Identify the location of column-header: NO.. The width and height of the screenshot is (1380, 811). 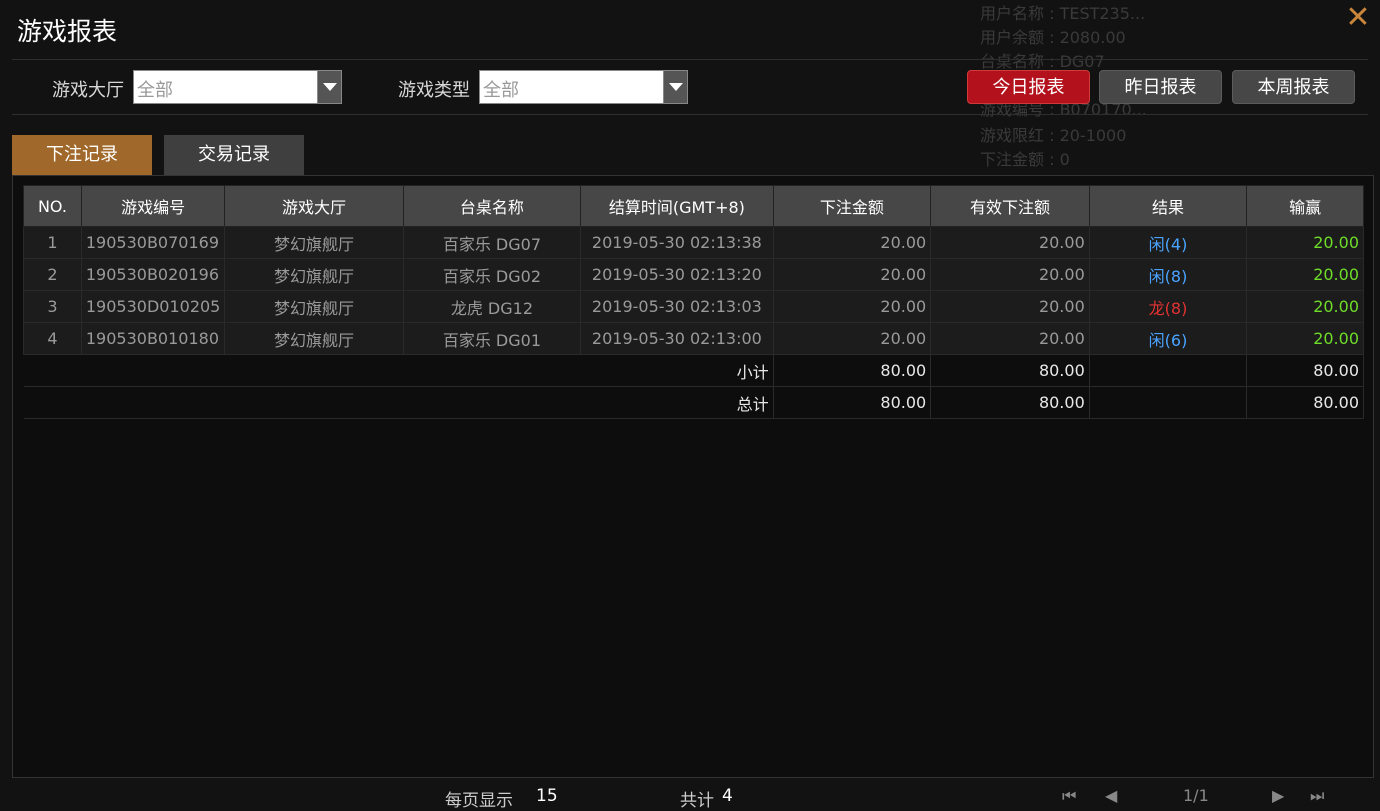
(52, 206).